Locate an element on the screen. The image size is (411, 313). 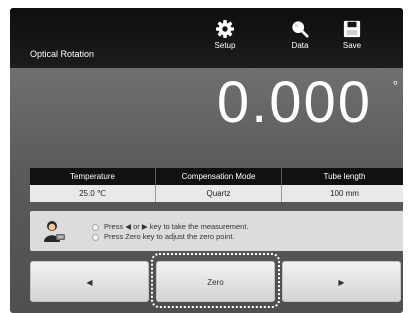
compensation-mode-value: Quartz is located at coordinates (218, 193).